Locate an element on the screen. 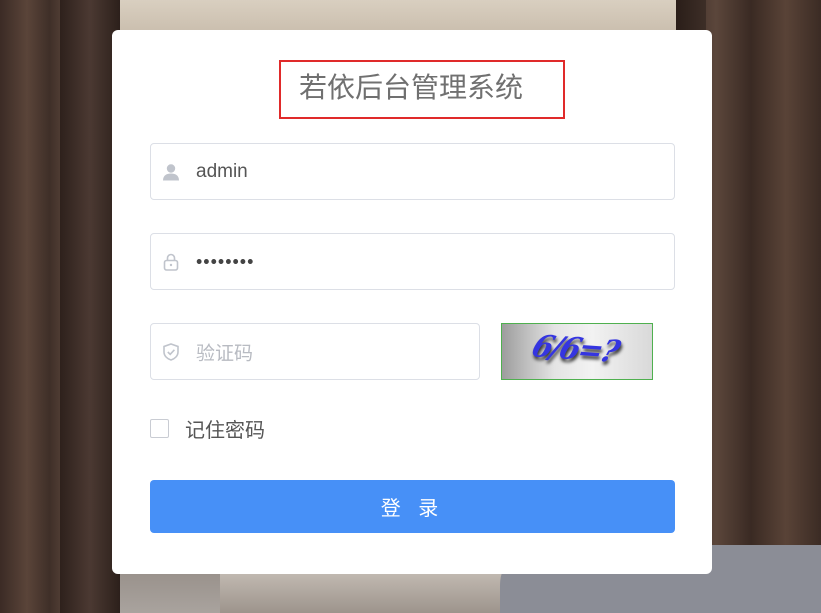 The width and height of the screenshot is (821, 613). username-value: admin is located at coordinates (222, 171).